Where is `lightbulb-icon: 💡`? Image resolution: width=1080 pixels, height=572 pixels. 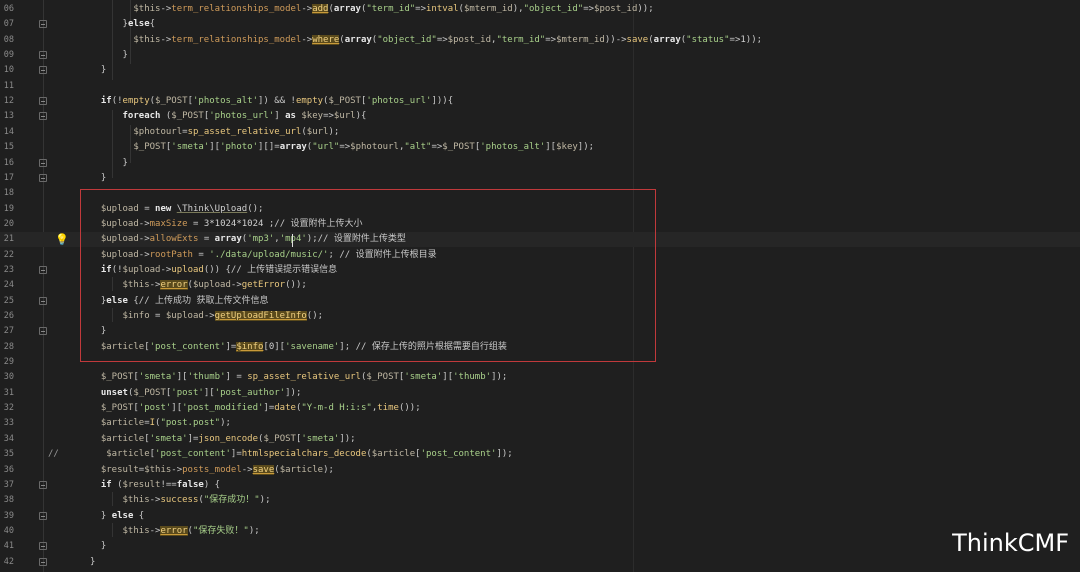
lightbulb-icon: 💡 is located at coordinates (62, 239).